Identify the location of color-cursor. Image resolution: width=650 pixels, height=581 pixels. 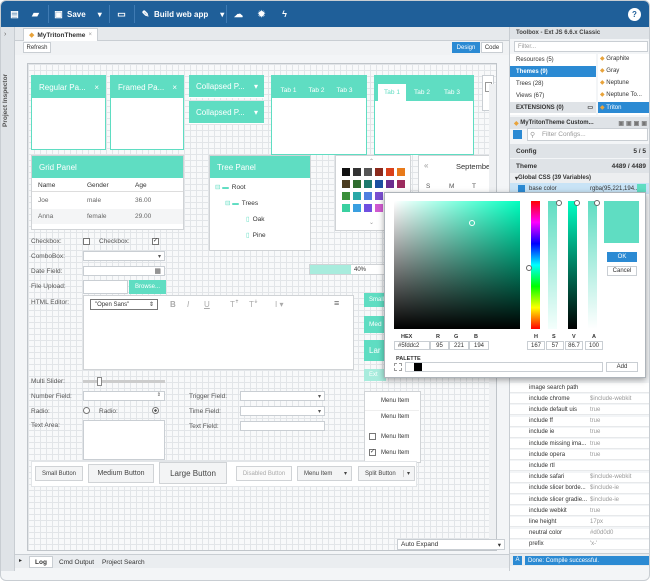
(472, 223).